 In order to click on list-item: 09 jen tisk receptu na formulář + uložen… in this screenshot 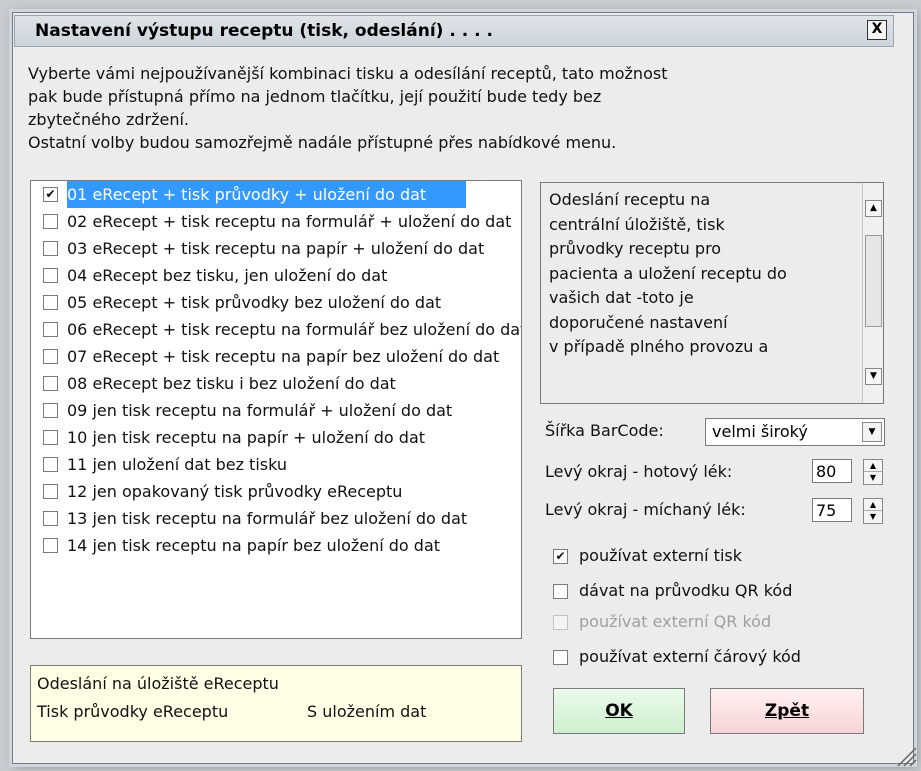, I will do `click(276, 410)`.